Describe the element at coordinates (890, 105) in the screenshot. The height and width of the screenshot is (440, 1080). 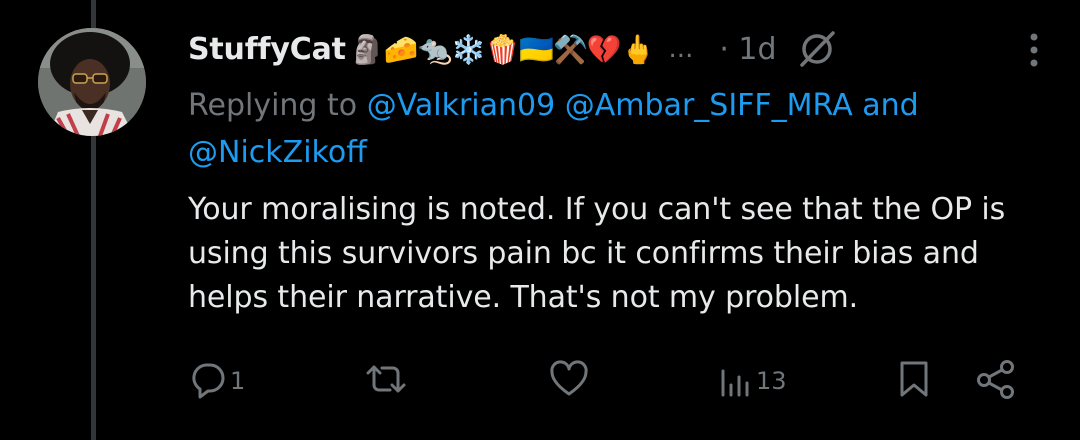
I see `mention-conjunction: and` at that location.